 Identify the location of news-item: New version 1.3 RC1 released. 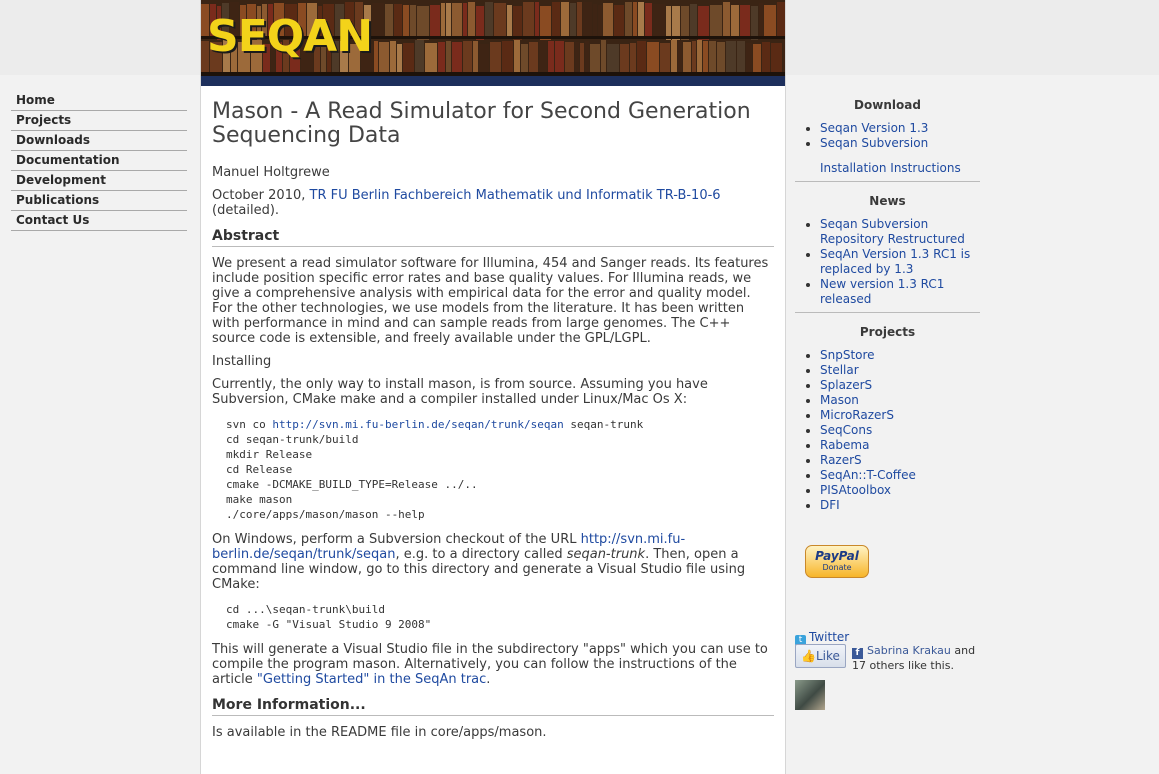
(893, 292).